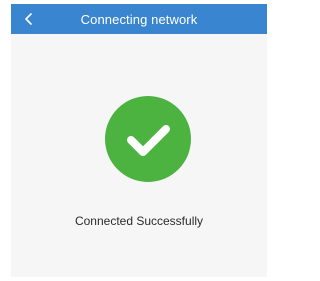 Image resolution: width=320 pixels, height=281 pixels. Describe the element at coordinates (139, 221) in the screenshot. I see `status-message: Connected Successfully` at that location.